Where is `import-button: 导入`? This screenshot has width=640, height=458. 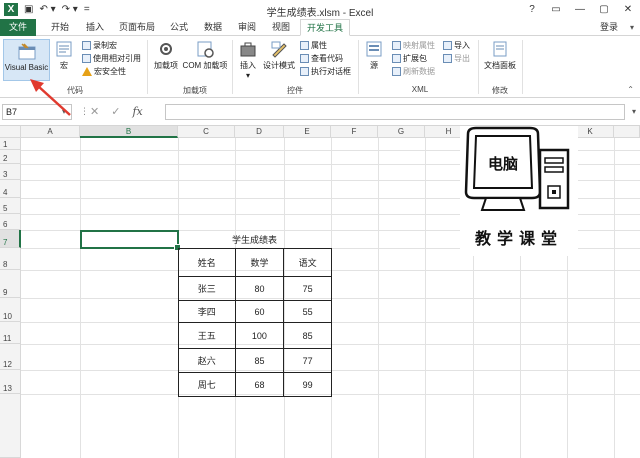
import-button: 导入 is located at coordinates (456, 45).